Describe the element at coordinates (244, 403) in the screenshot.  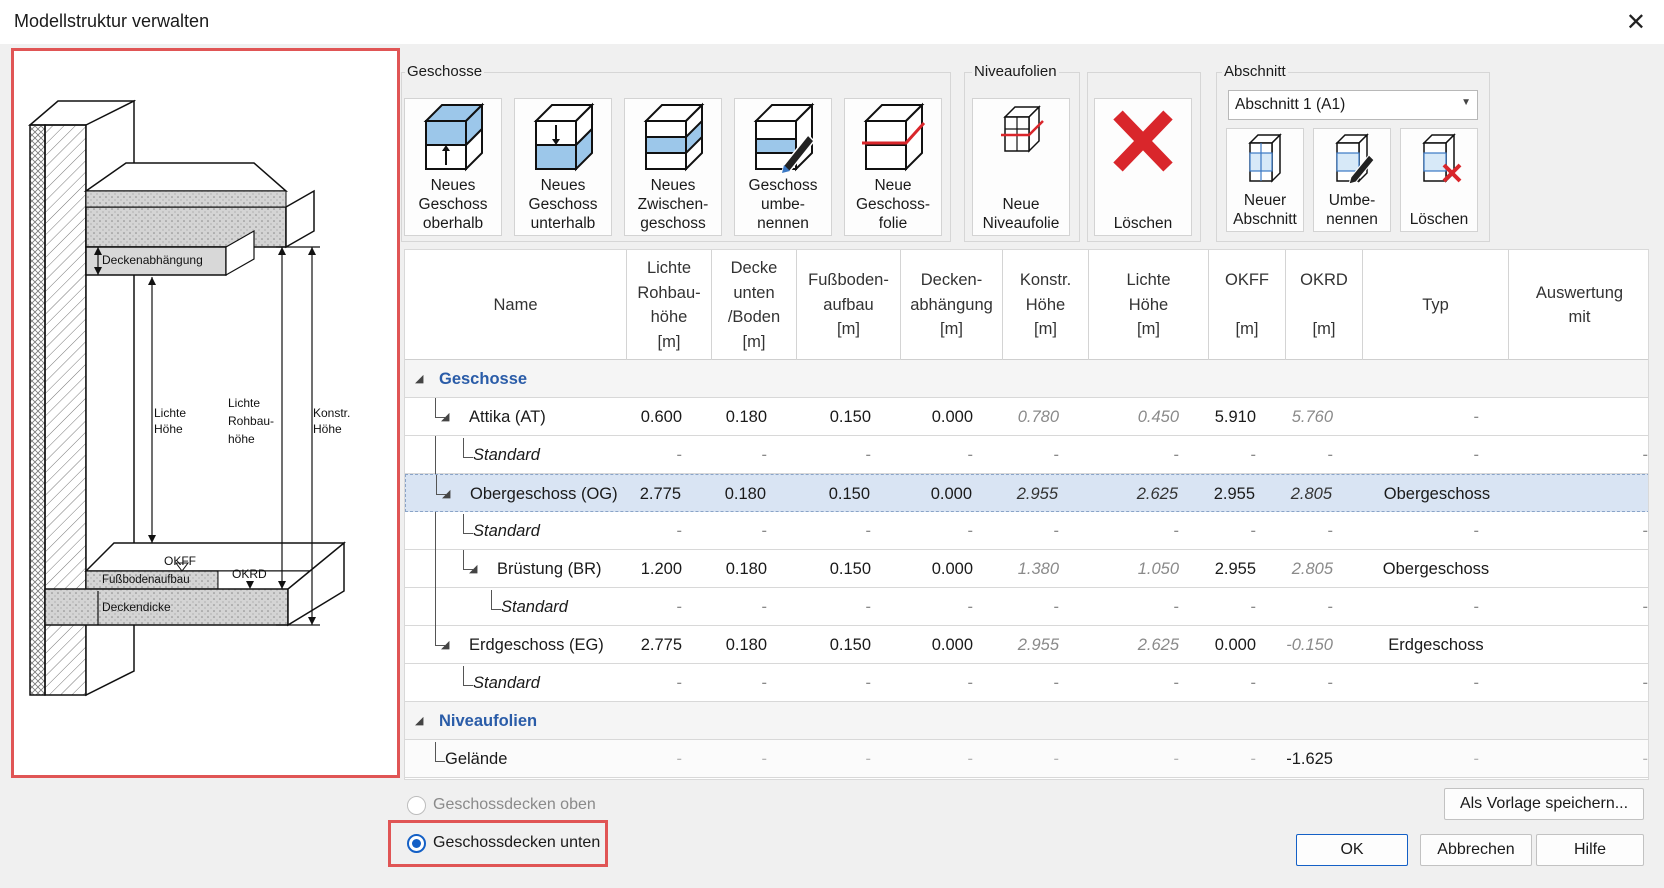
I see `label-rohbau-1: Lichte` at that location.